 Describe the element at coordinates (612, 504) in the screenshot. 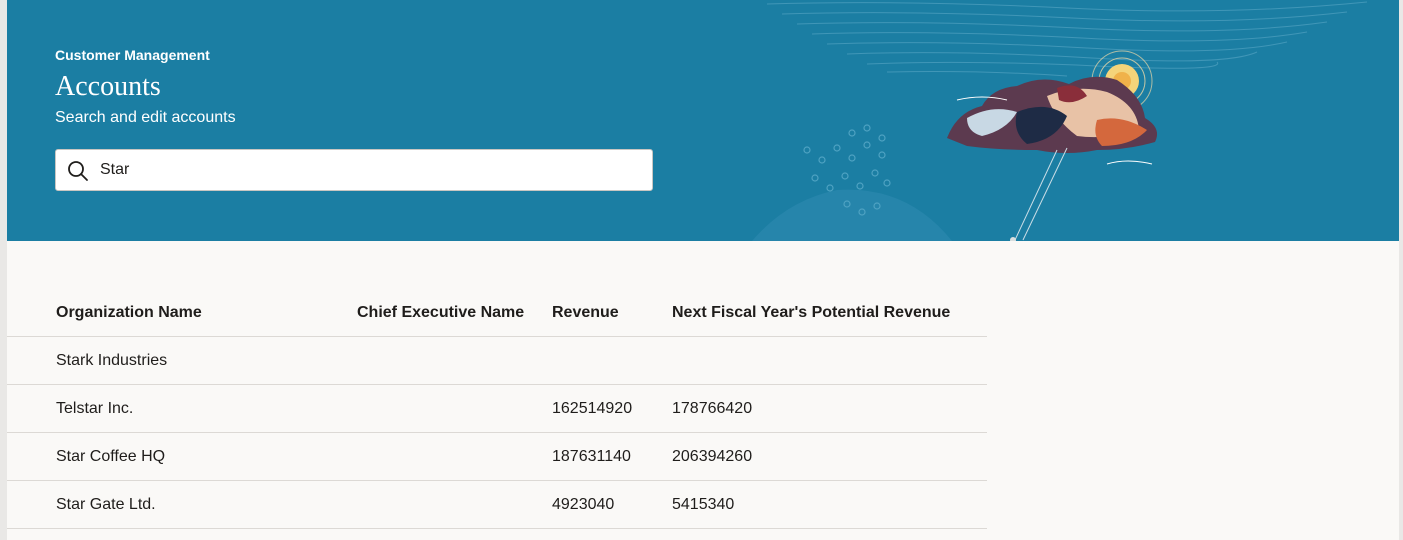

I see `cell-revenue: 4923040` at that location.